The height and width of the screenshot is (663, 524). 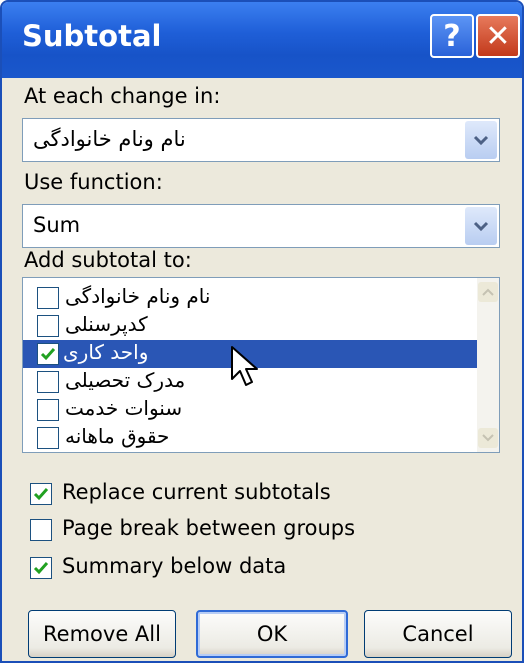 I want to click on list-scrollbar, so click(x=488, y=365).